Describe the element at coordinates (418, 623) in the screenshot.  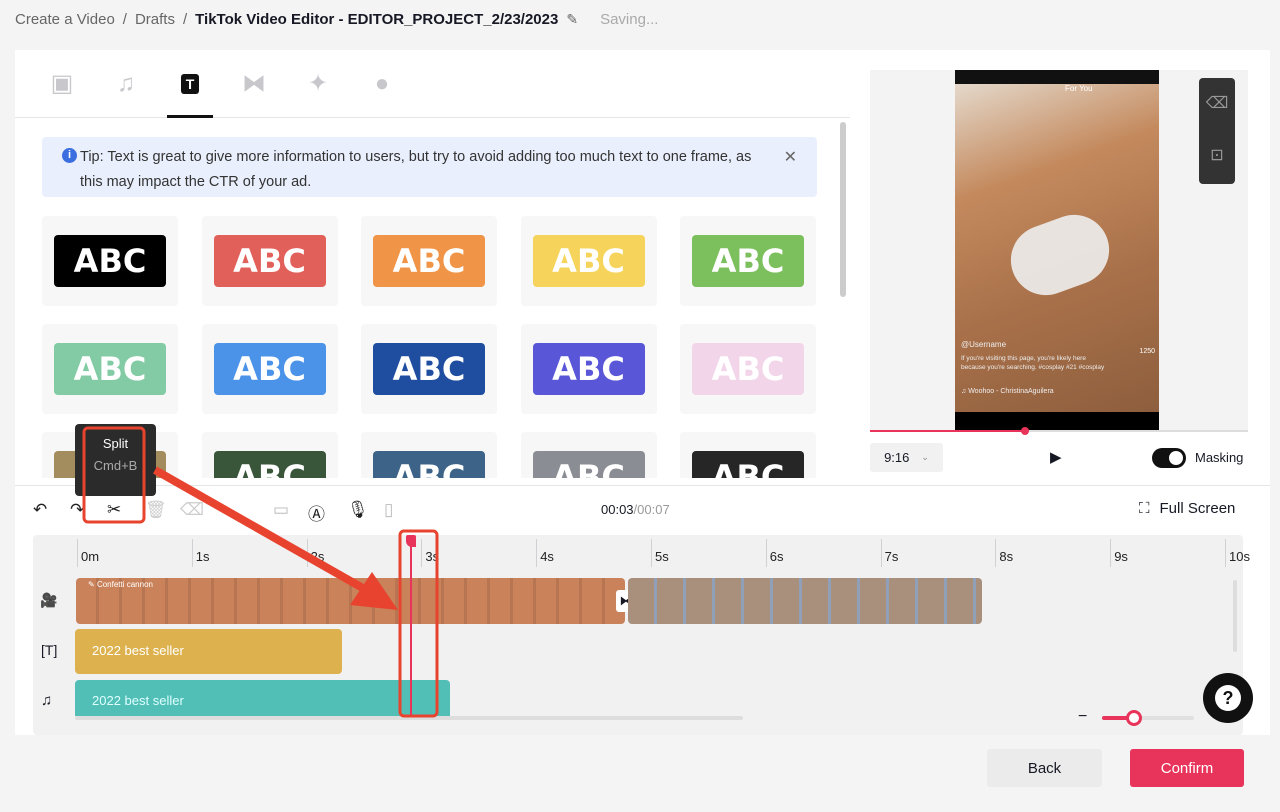
I see `annotation-box-playhead` at that location.